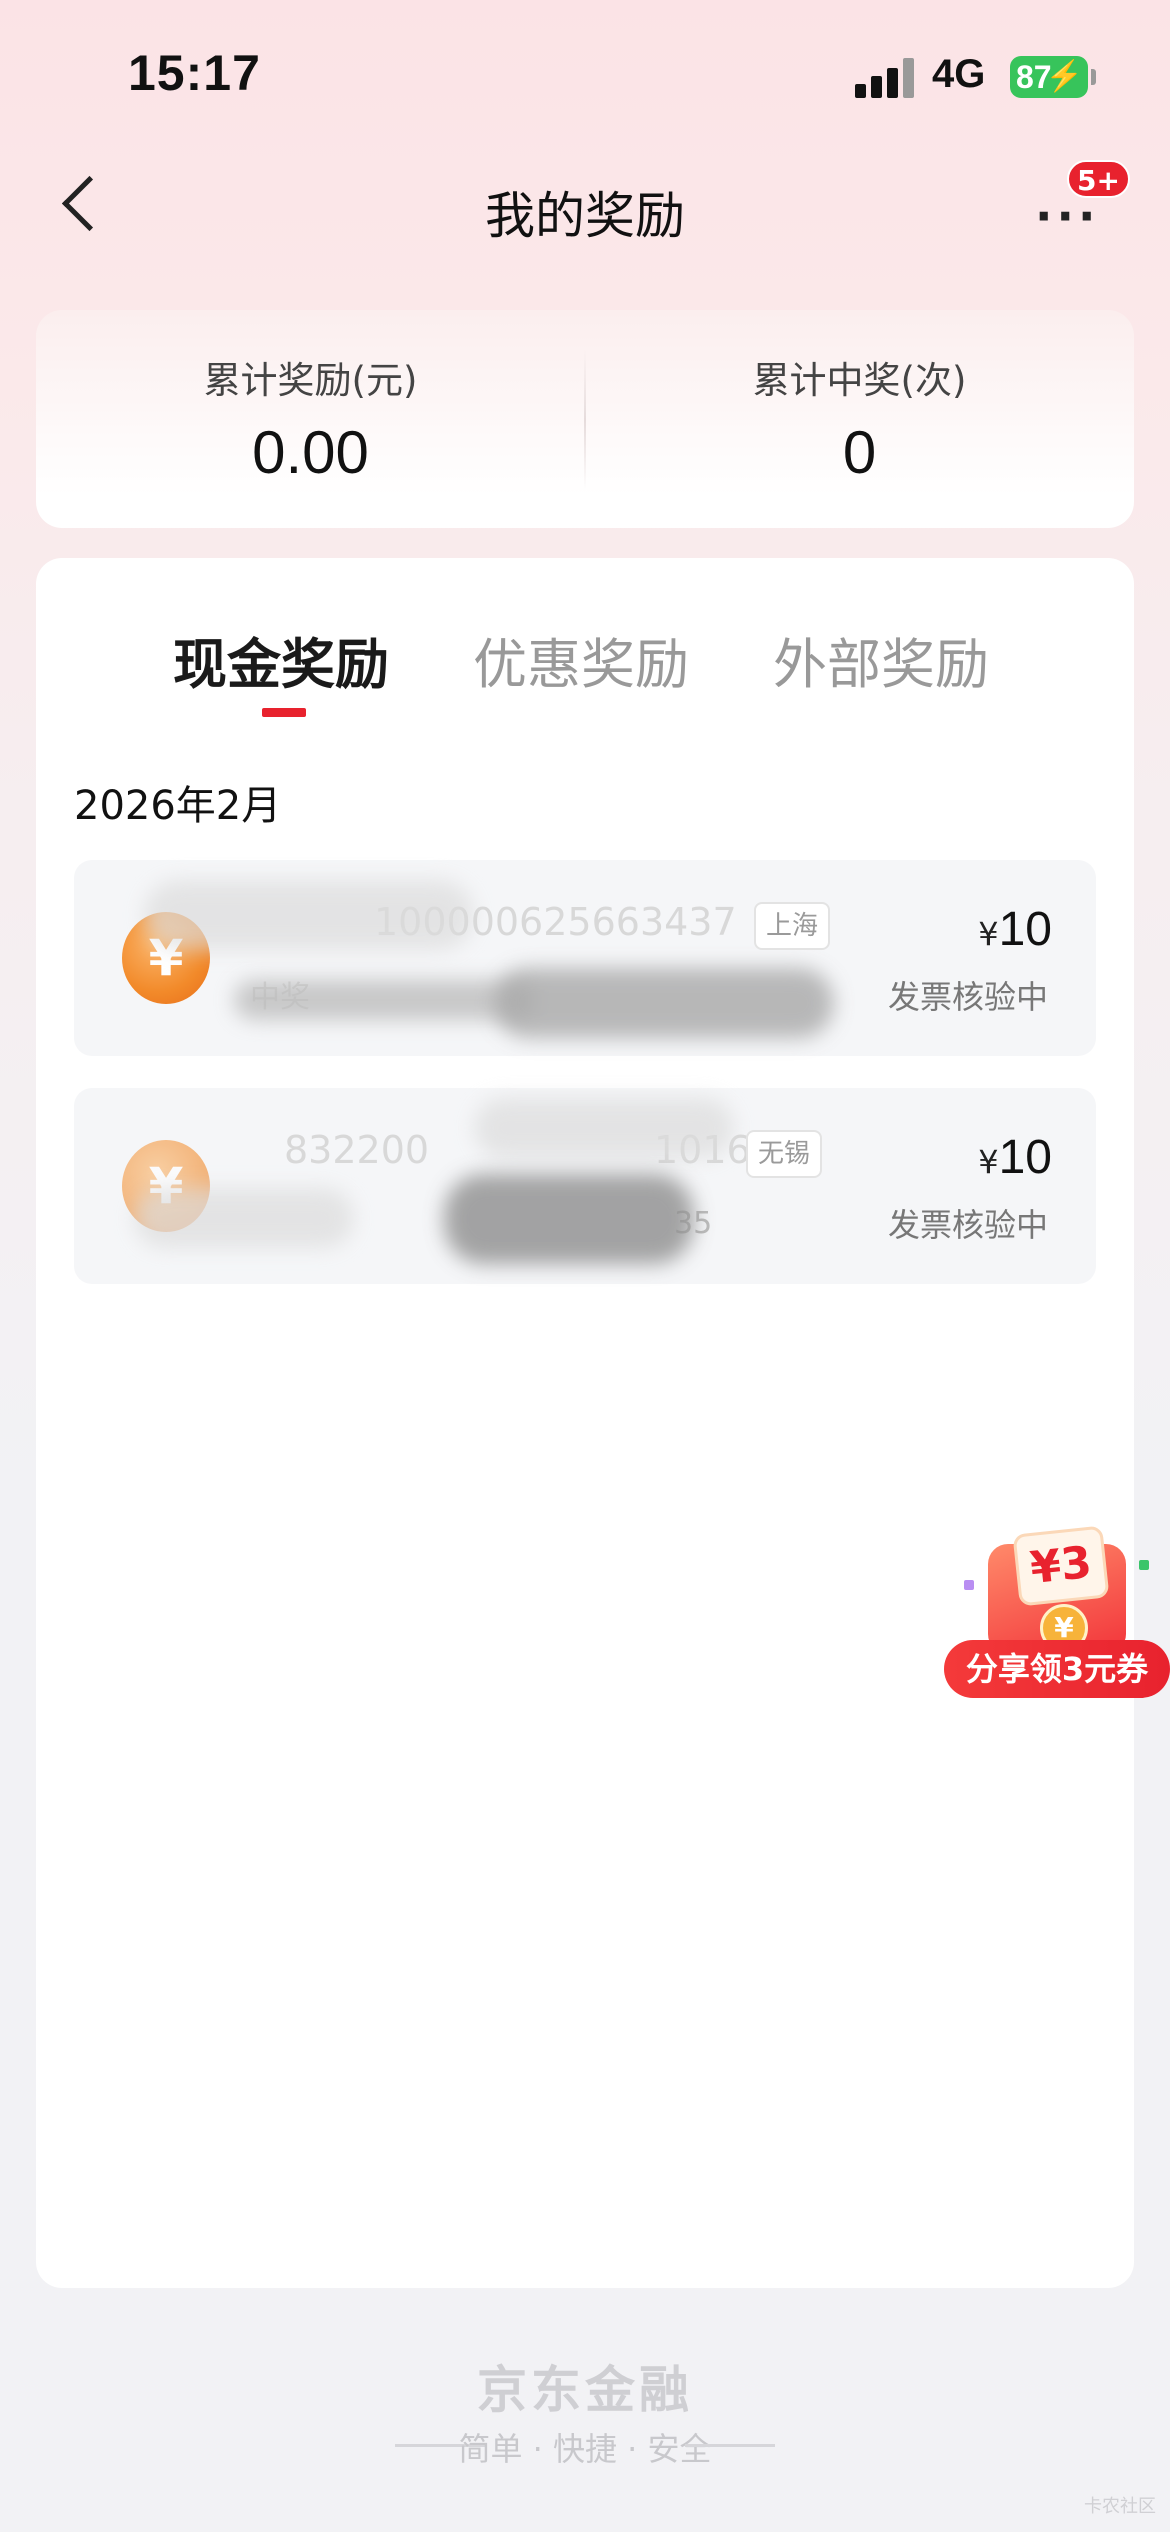 This screenshot has width=1170, height=2532. What do you see at coordinates (959, 74) in the screenshot?
I see `network-type: 4G` at bounding box center [959, 74].